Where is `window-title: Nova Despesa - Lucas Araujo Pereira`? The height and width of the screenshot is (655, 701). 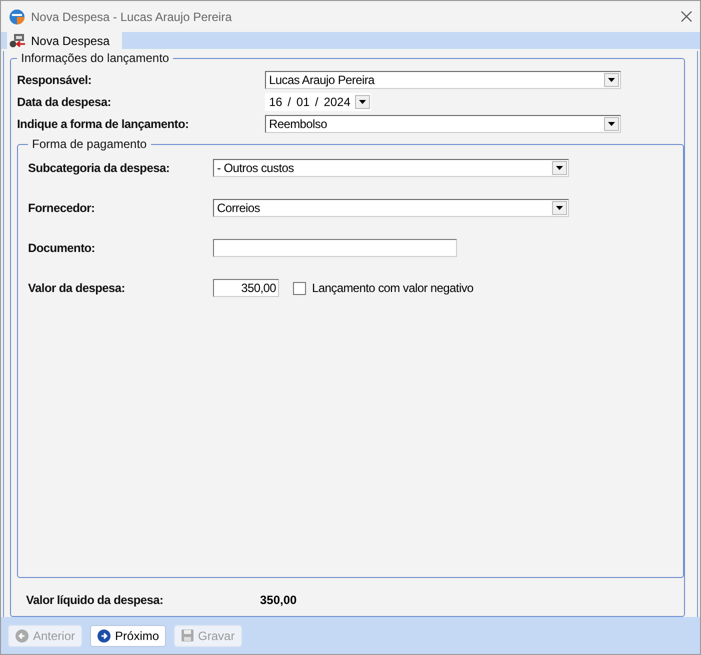 window-title: Nova Despesa - Lucas Araujo Pereira is located at coordinates (132, 17).